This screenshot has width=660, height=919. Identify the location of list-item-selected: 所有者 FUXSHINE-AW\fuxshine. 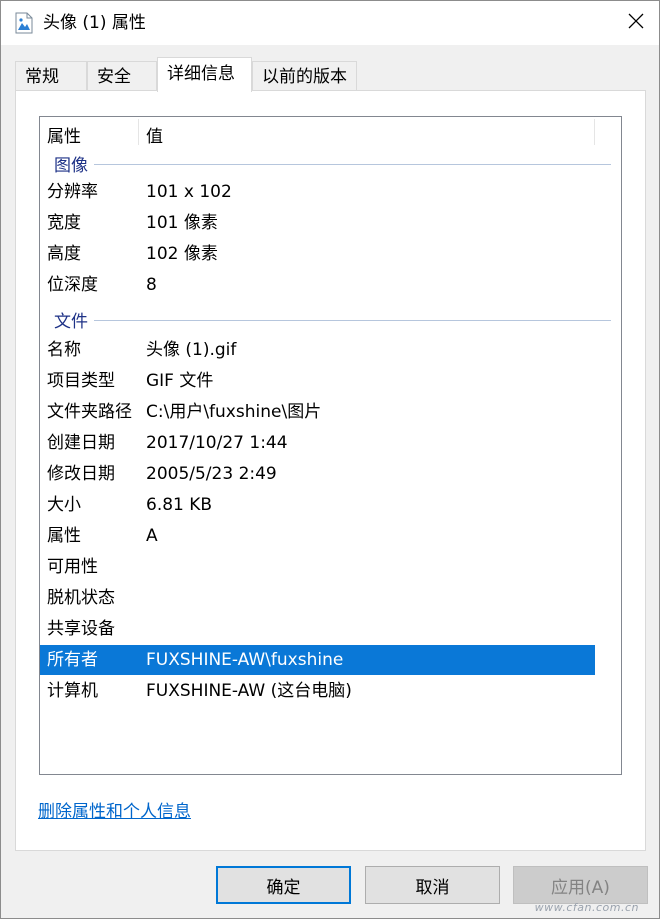
(317, 660).